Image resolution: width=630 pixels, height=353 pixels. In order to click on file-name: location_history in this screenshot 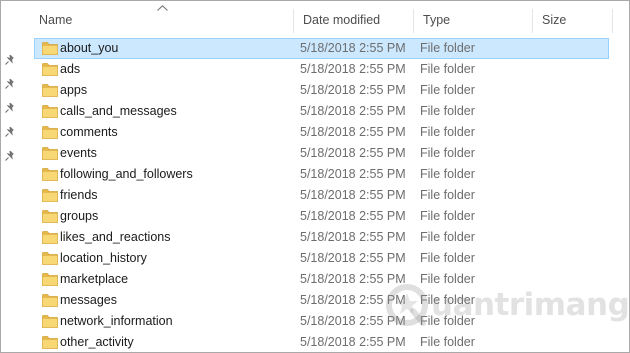, I will do `click(103, 258)`.